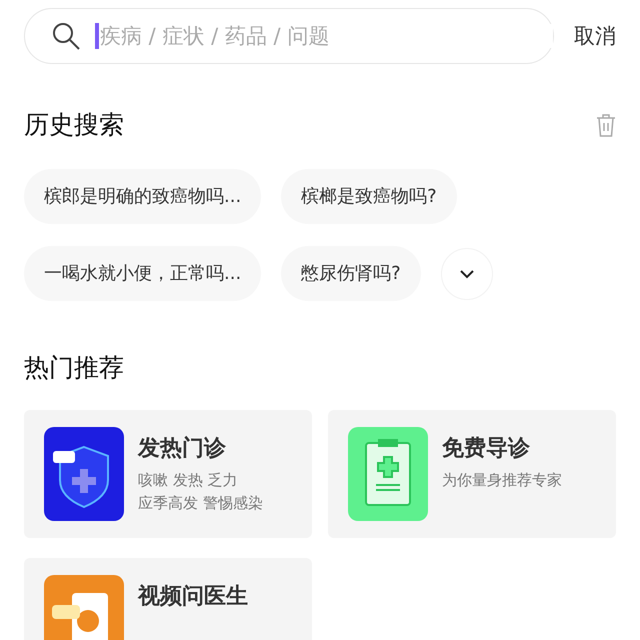 This screenshot has height=640, width=640. I want to click on card-subtitle: 应季高发 警惕感染, so click(200, 503).